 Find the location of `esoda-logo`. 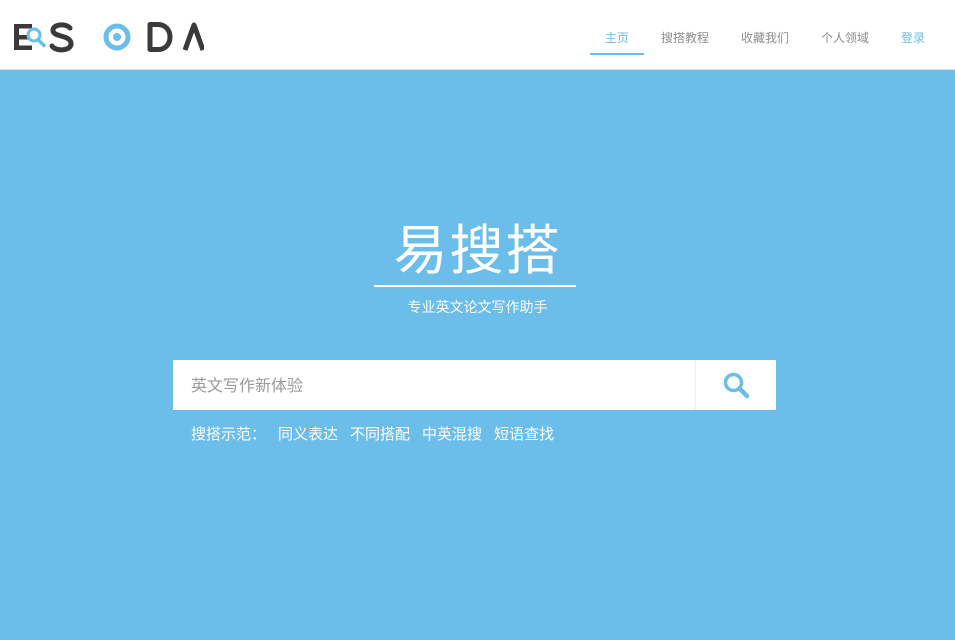

esoda-logo is located at coordinates (109, 37).